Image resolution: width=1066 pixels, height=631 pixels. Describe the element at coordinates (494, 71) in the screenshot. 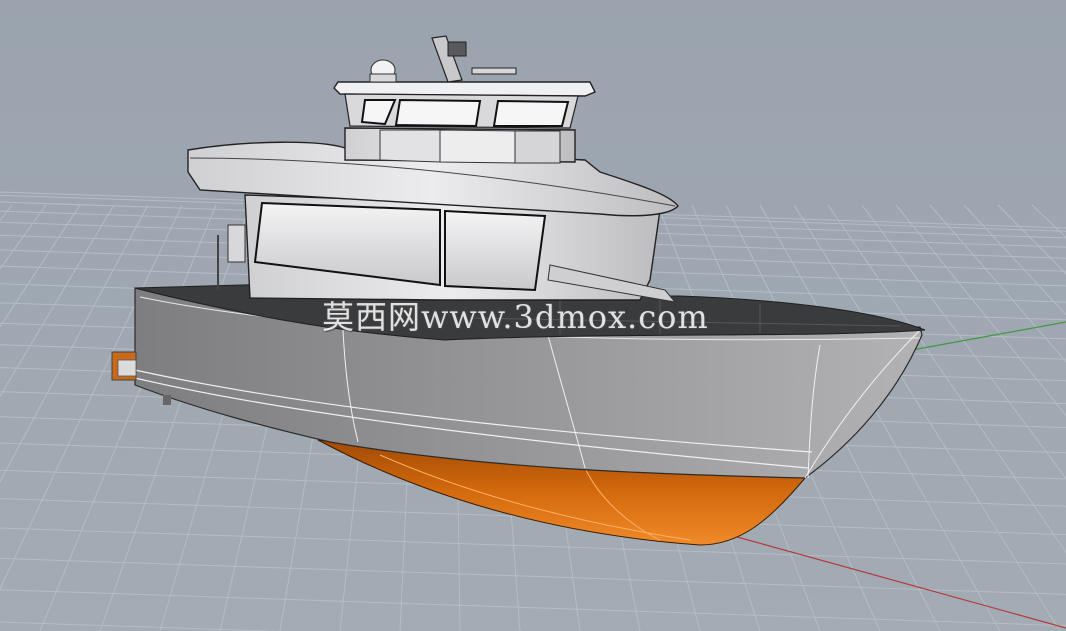

I see `radar-antenna` at that location.